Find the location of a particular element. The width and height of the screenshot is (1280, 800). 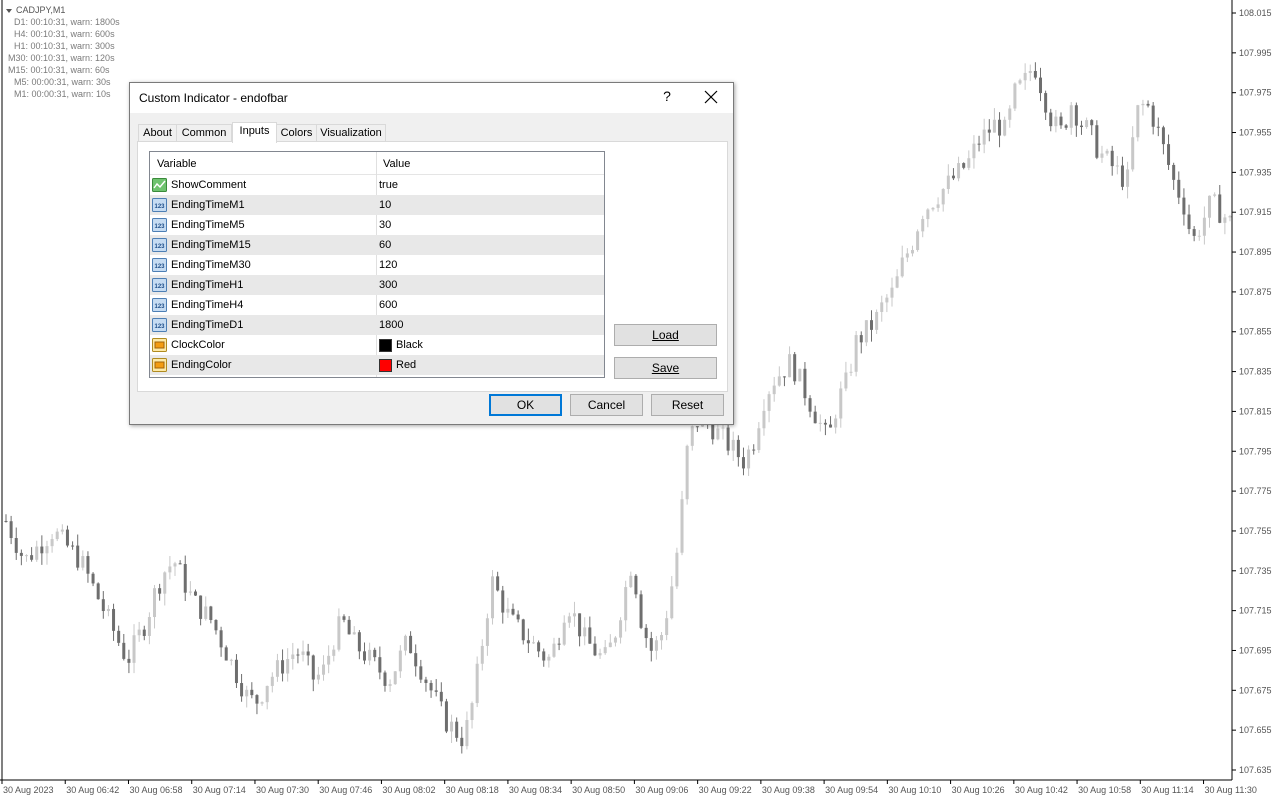

close-icon is located at coordinates (711, 97).